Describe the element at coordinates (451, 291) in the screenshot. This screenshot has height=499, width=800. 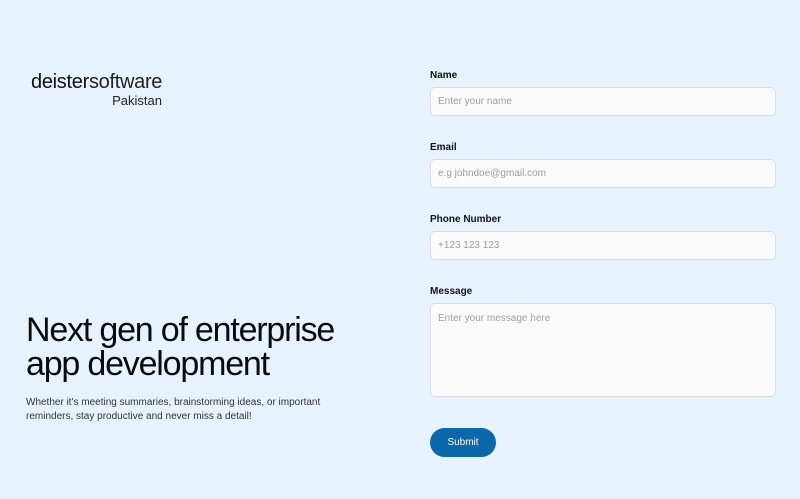
I see `message-label: Message` at that location.